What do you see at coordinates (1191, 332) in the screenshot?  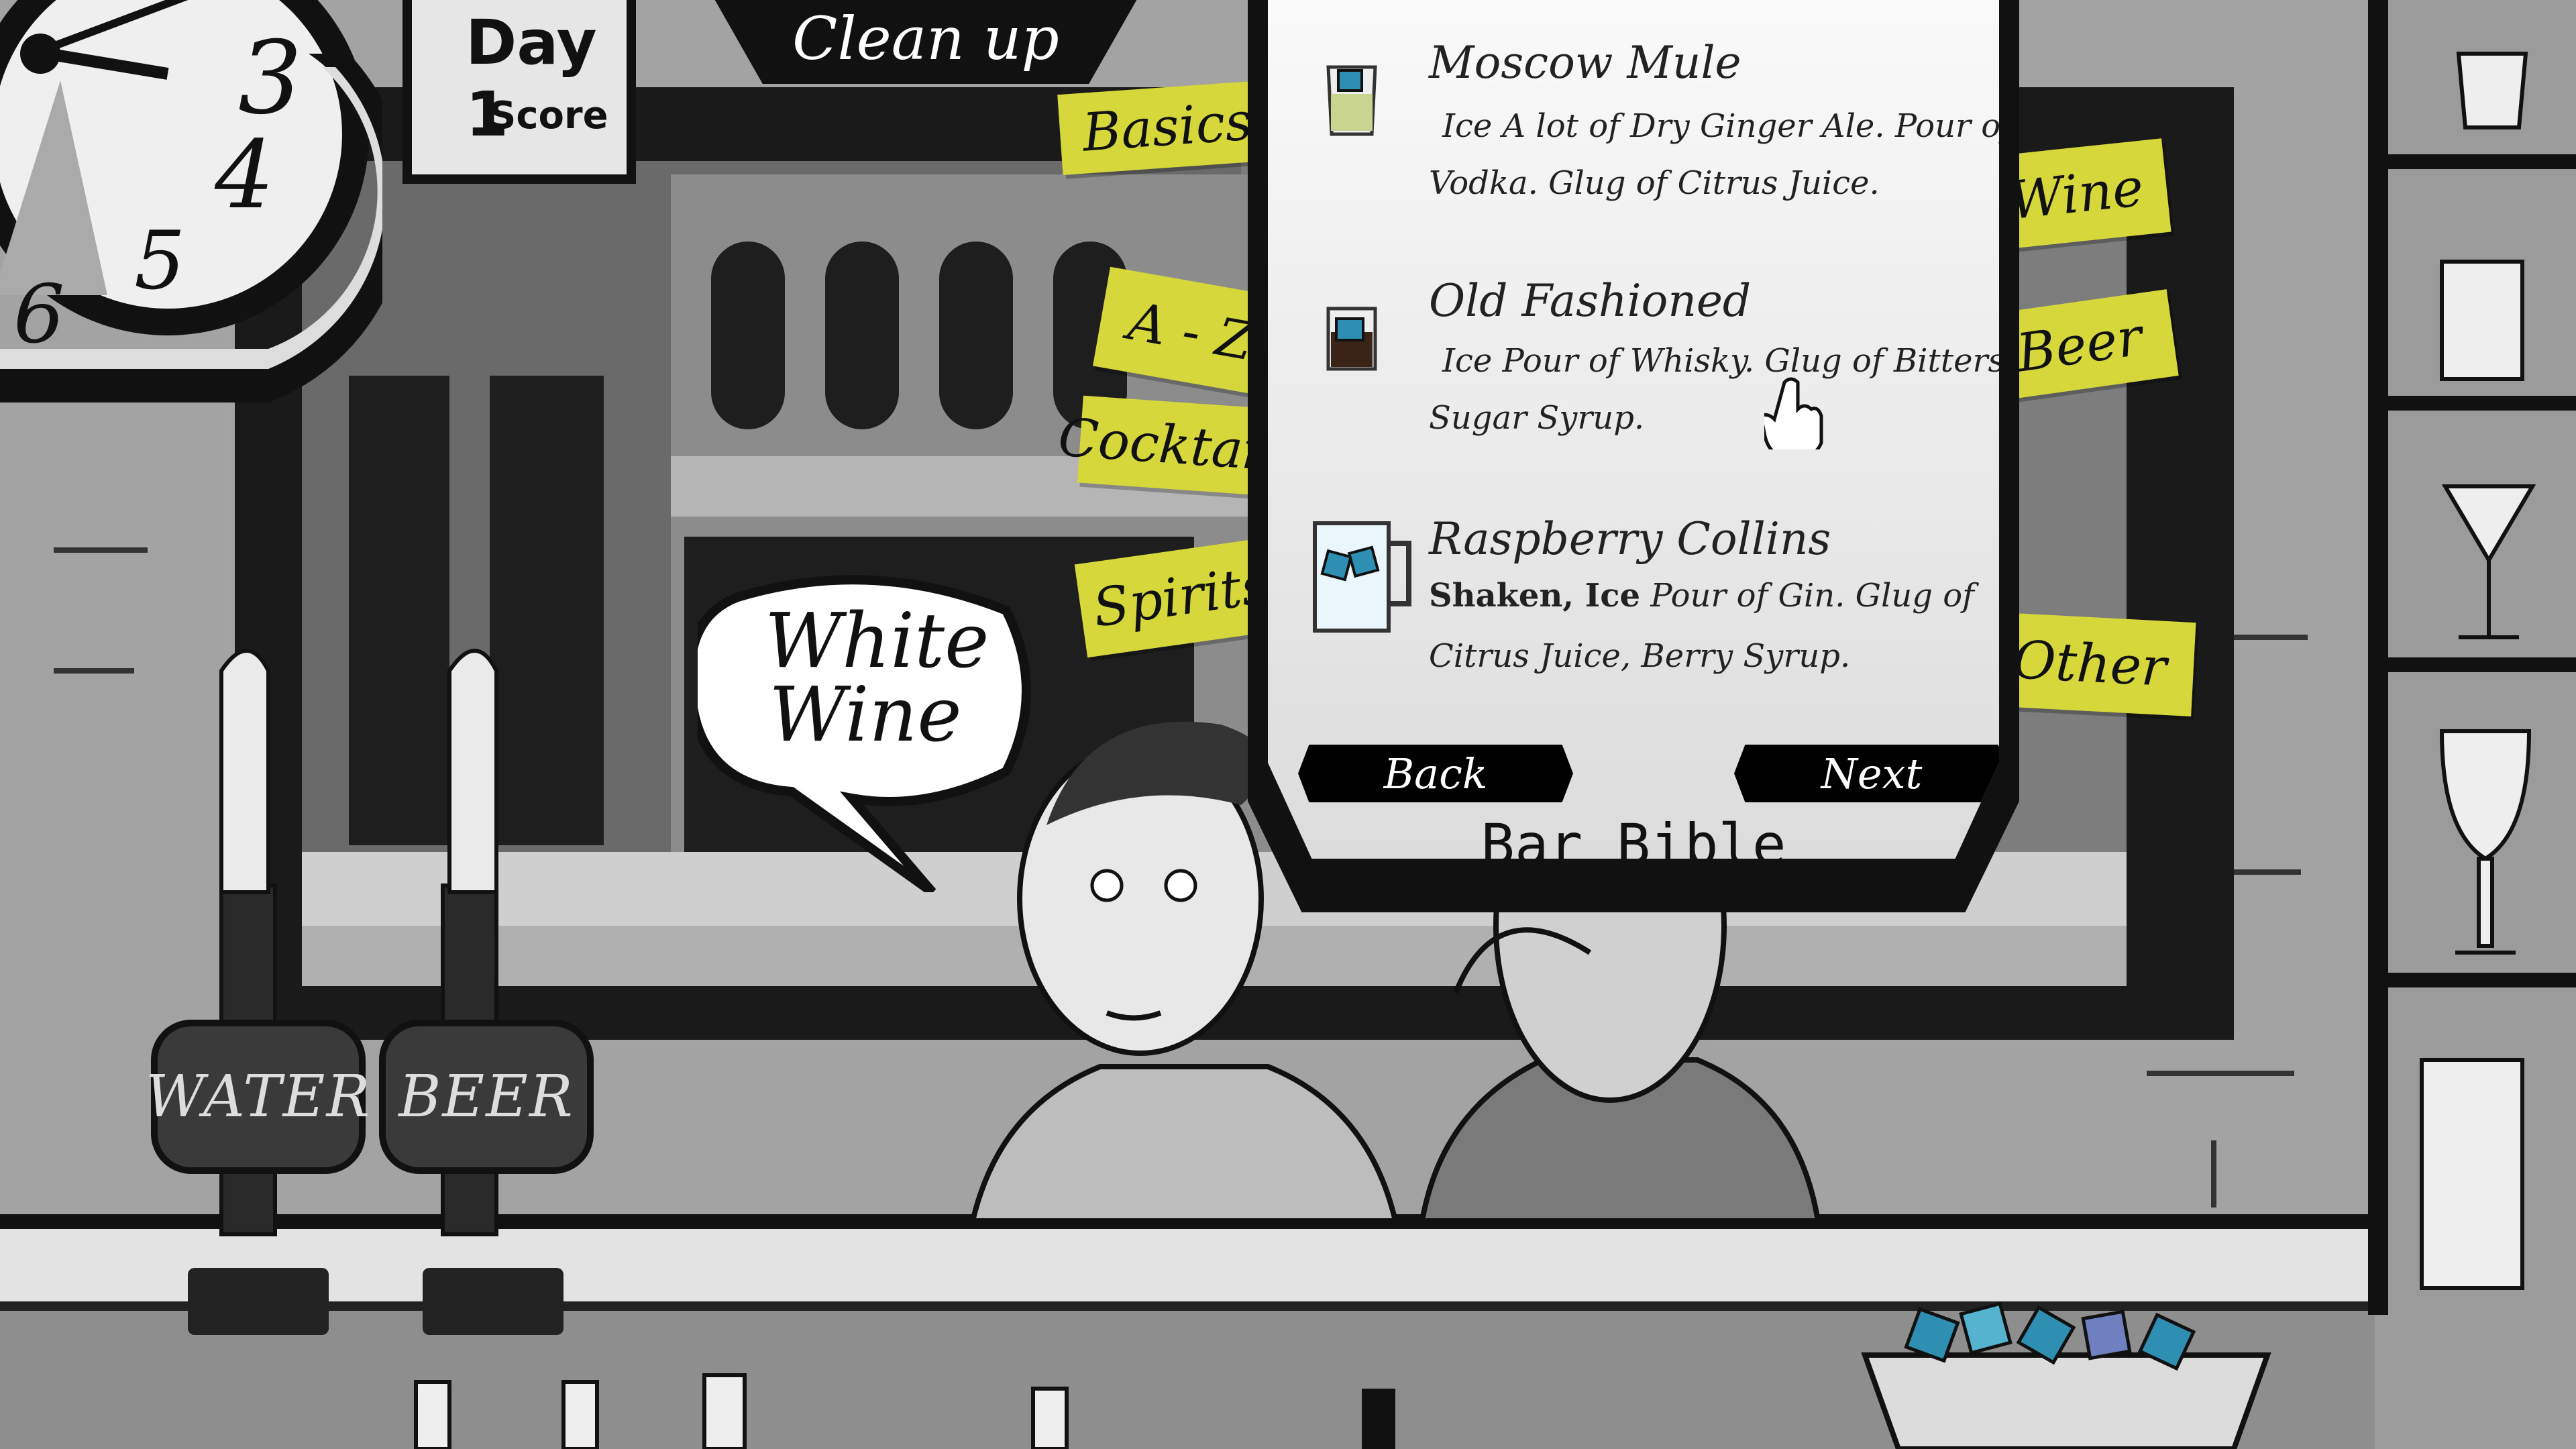 I see `tab-a-z-label: A - Z` at bounding box center [1191, 332].